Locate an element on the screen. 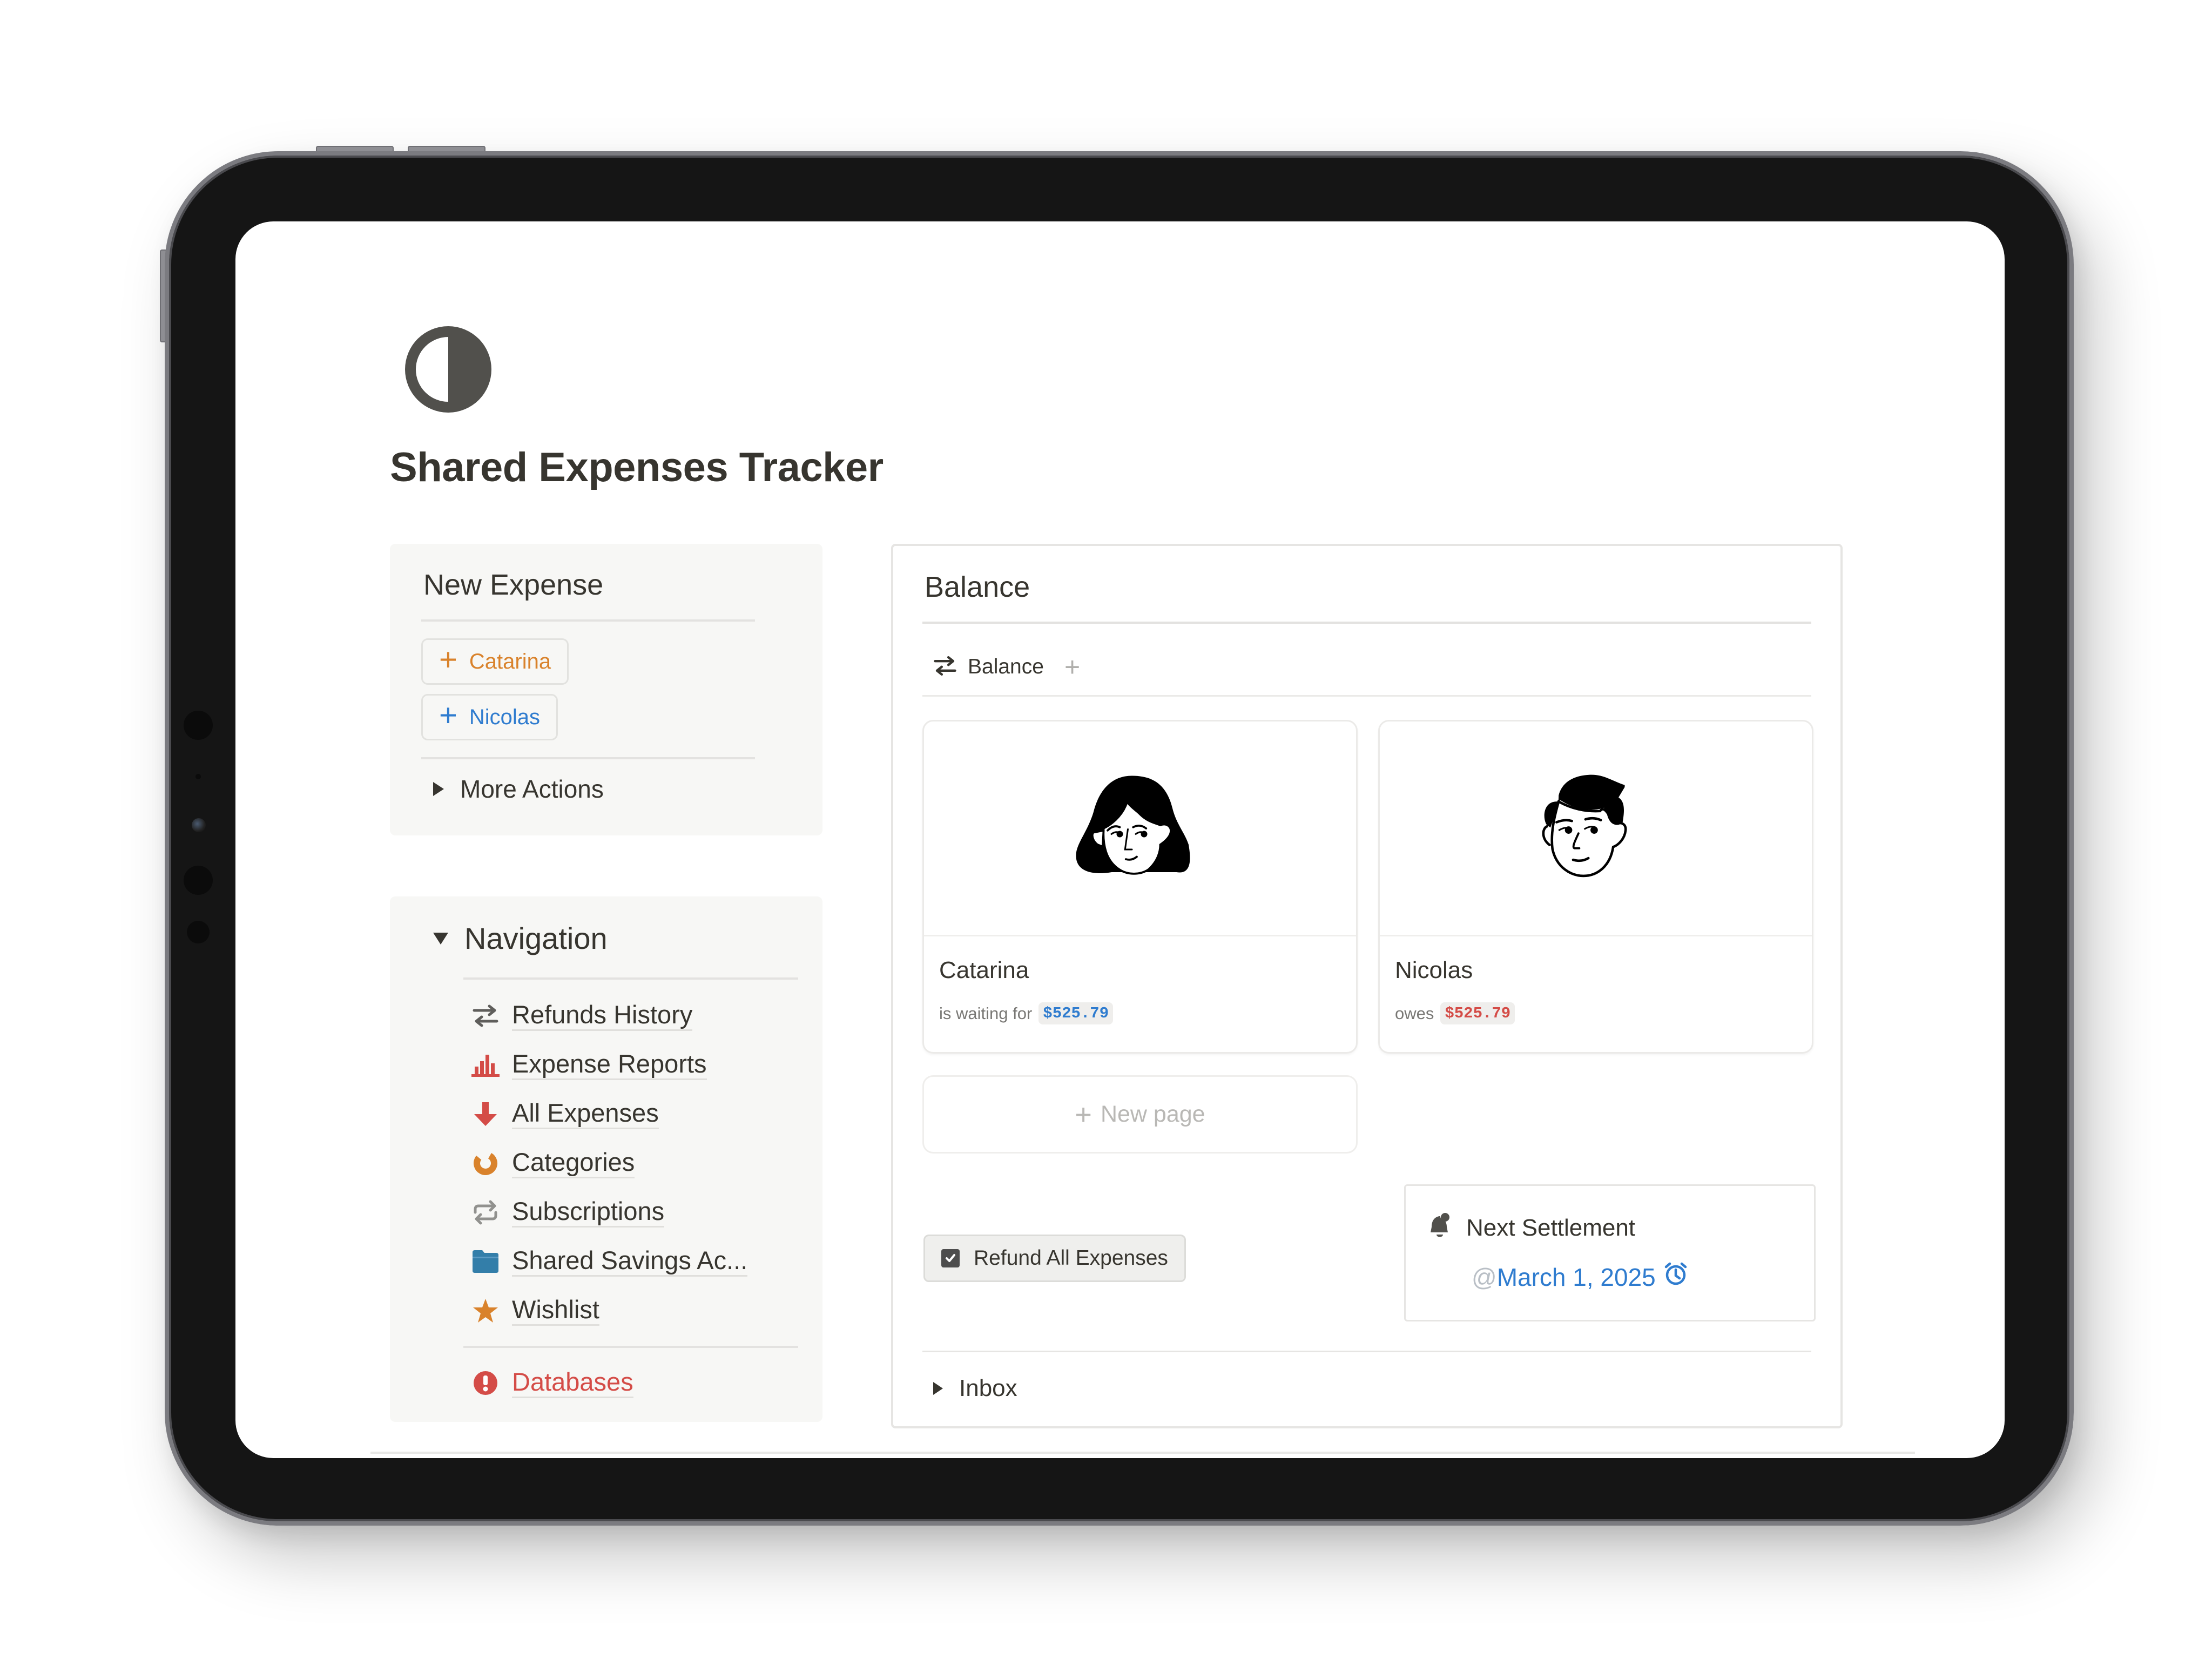  button-label: Catarina is located at coordinates (510, 661).